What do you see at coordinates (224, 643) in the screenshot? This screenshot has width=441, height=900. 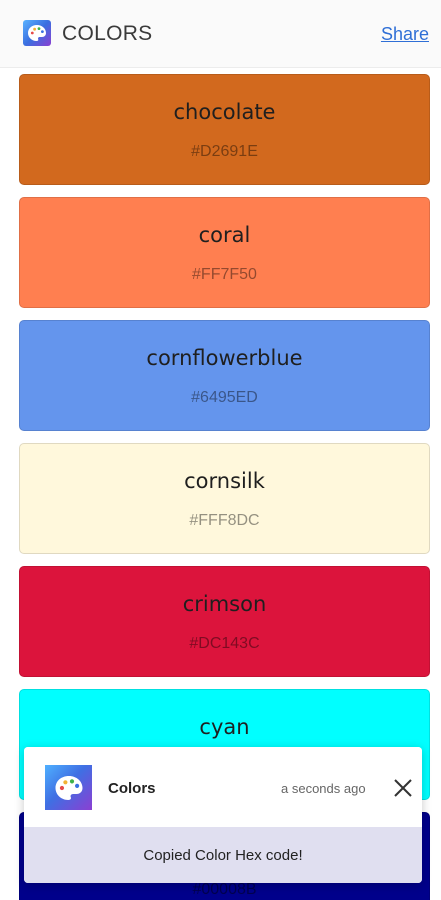 I see `color-hex: #DC143C` at bounding box center [224, 643].